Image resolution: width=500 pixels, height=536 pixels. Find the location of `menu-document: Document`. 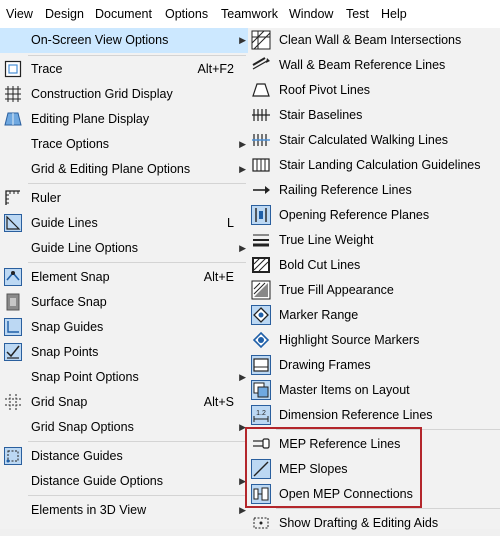

menu-document: Document is located at coordinates (123, 14).